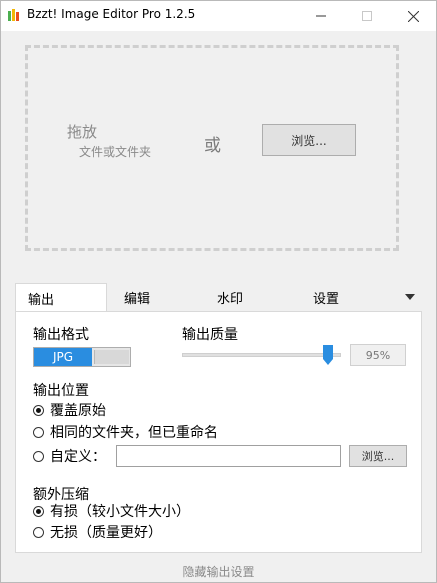  What do you see at coordinates (228, 456) in the screenshot?
I see `custom-path-input` at bounding box center [228, 456].